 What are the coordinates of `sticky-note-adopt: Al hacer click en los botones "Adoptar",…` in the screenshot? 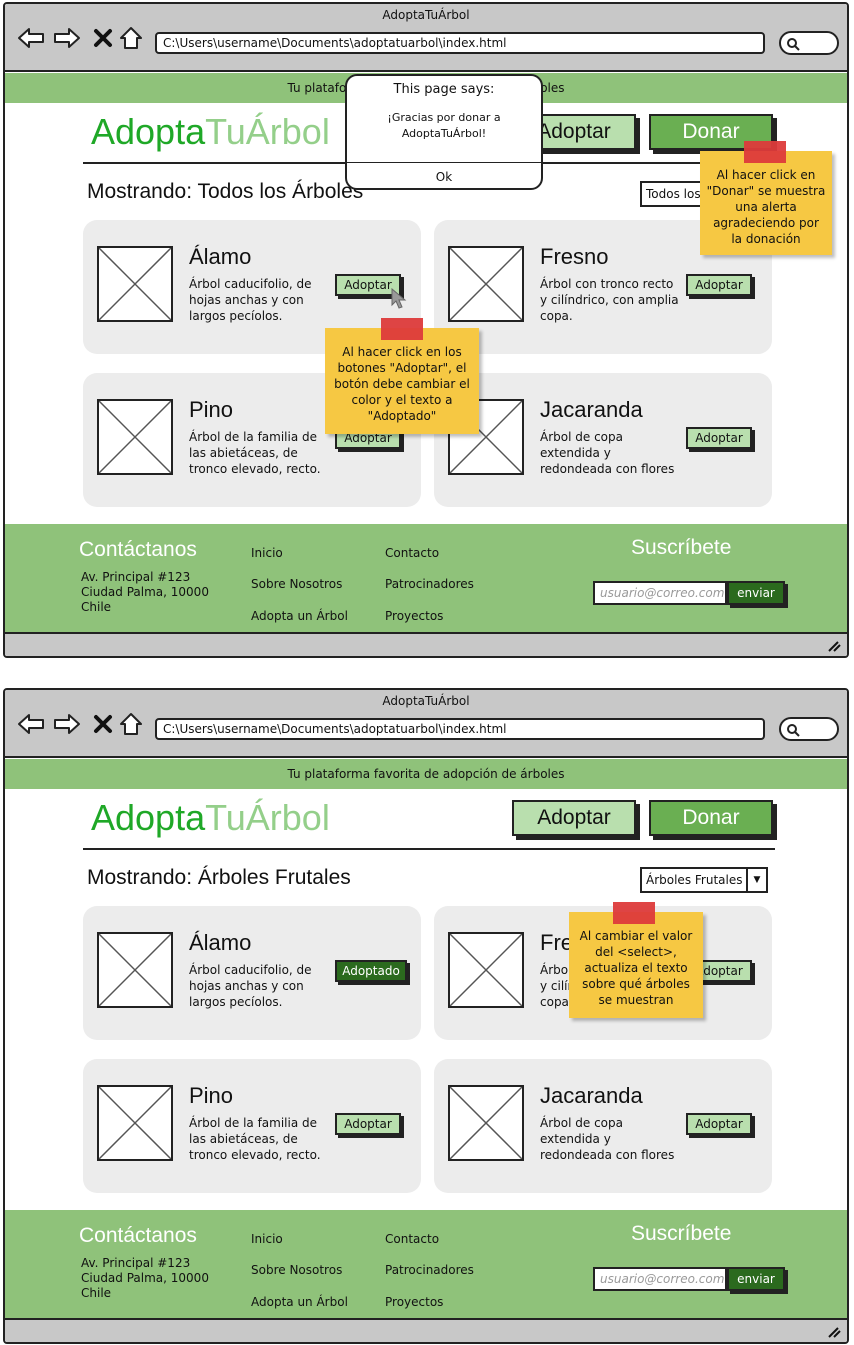 It's located at (402, 376).